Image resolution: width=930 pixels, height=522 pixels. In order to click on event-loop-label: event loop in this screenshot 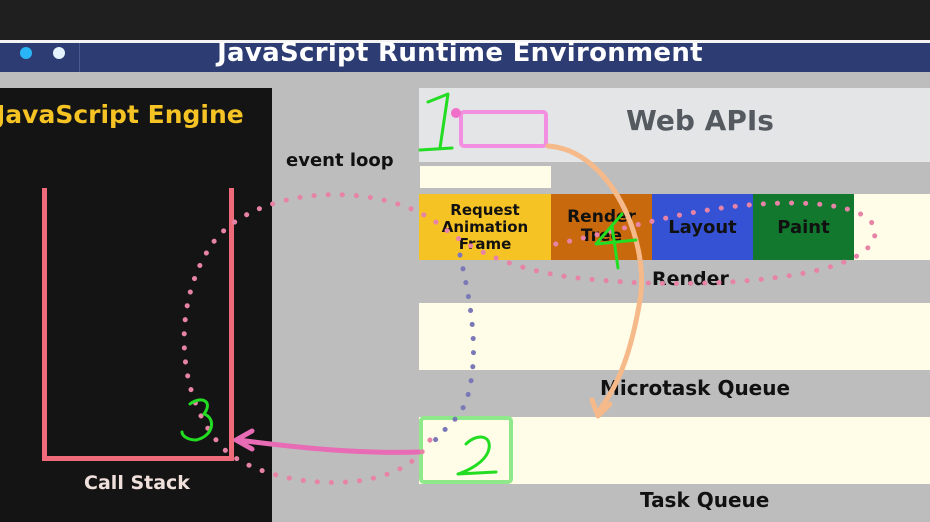, I will do `click(340, 160)`.